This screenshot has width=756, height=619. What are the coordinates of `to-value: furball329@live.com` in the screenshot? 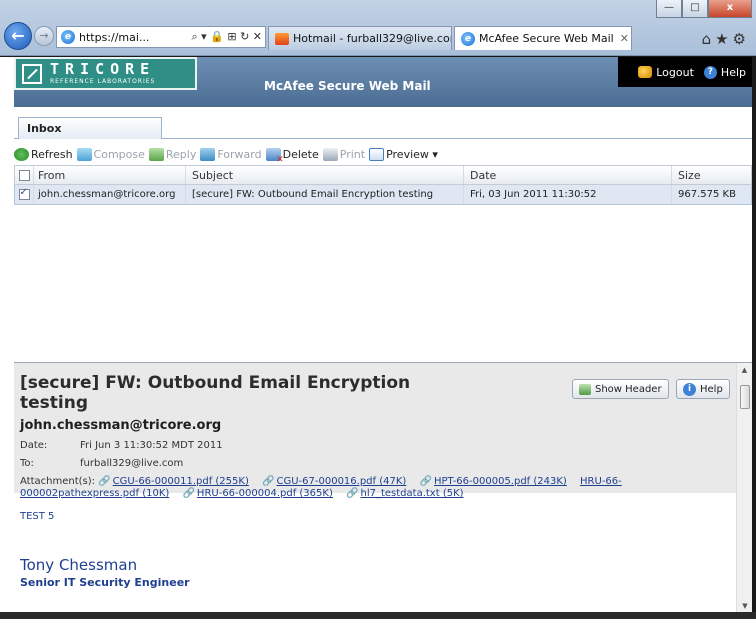 It's located at (132, 463).